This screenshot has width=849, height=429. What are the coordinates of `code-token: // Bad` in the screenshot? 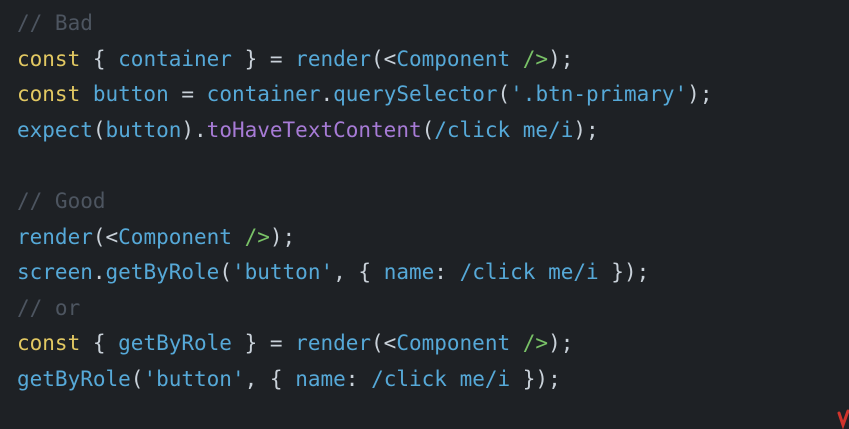 It's located at (55, 23).